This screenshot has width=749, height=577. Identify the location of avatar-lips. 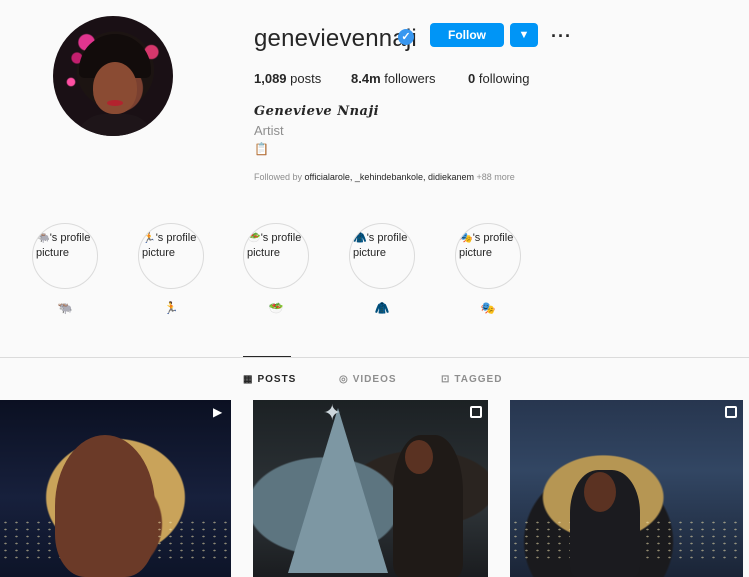
(115, 103).